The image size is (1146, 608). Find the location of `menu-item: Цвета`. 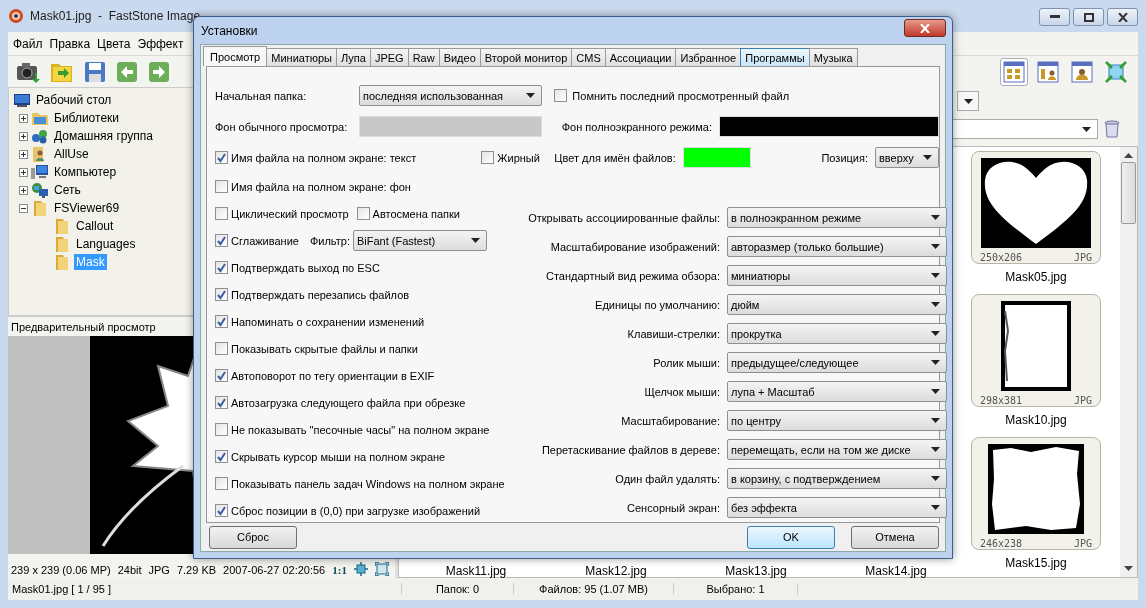

menu-item: Цвета is located at coordinates (112, 43).